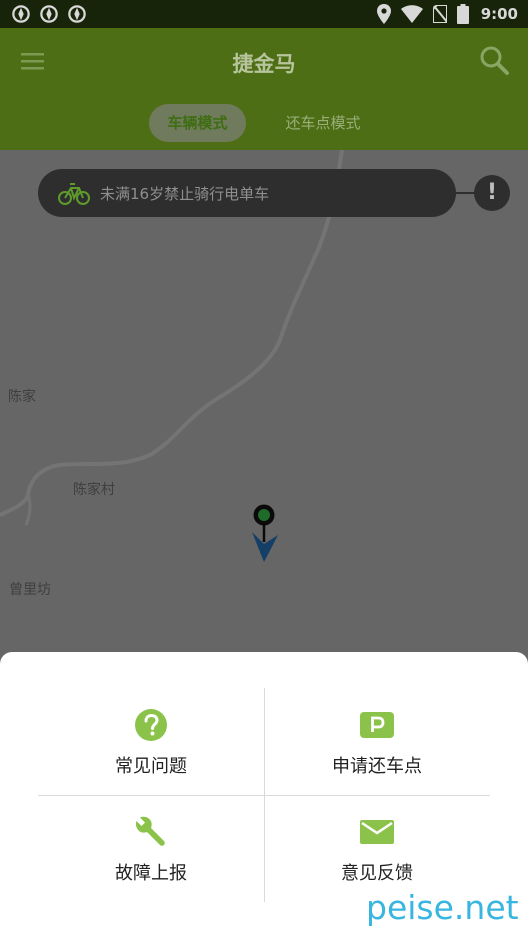  What do you see at coordinates (377, 848) in the screenshot?
I see `feedback-button: 意见反馈` at bounding box center [377, 848].